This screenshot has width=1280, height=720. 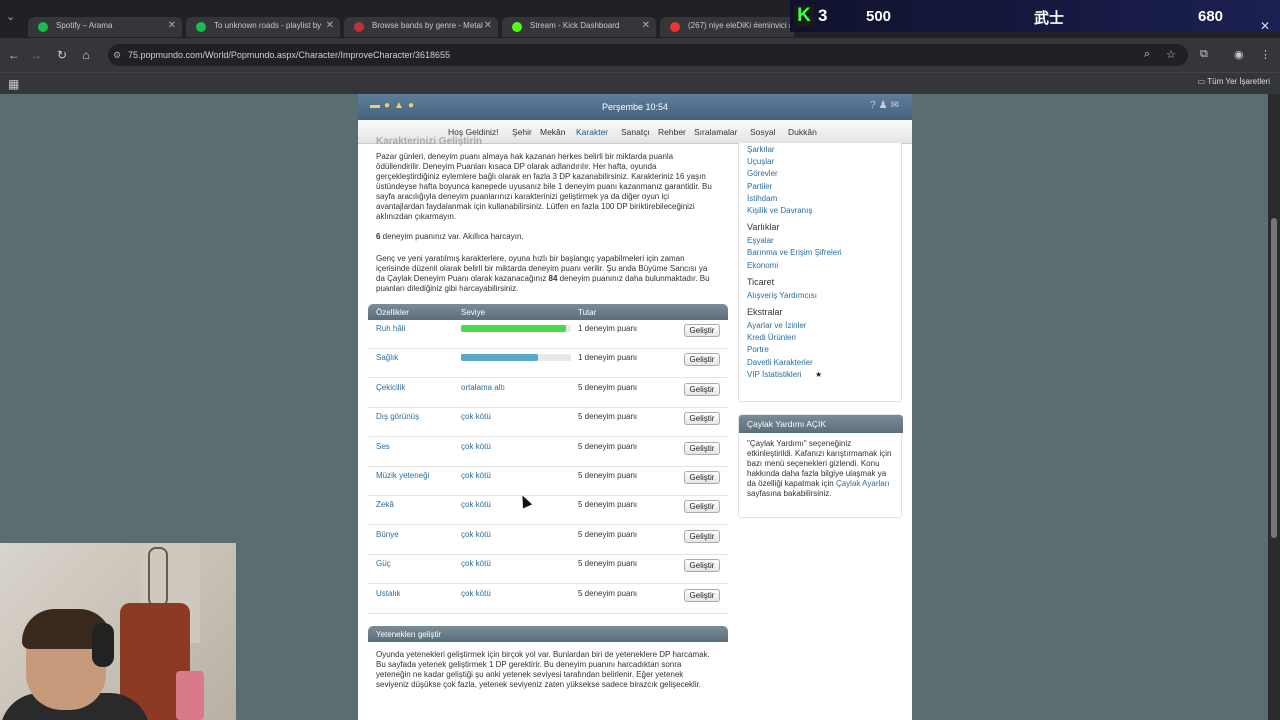 What do you see at coordinates (13, 84) in the screenshot?
I see `apps-grid-icon: ▦` at bounding box center [13, 84].